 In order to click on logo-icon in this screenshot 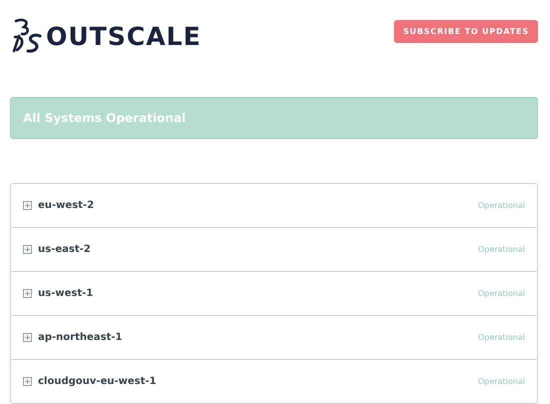, I will do `click(27, 36)`.